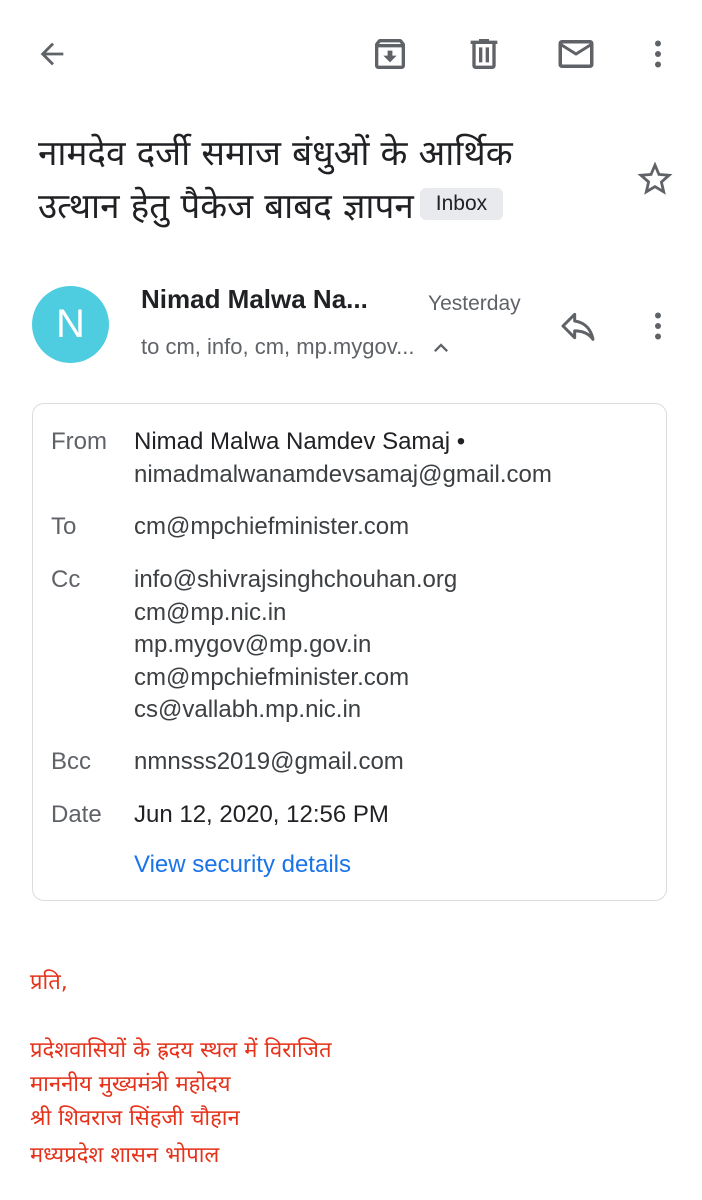 This screenshot has width=702, height=1200. I want to click on mark-unread-button, so click(576, 54).